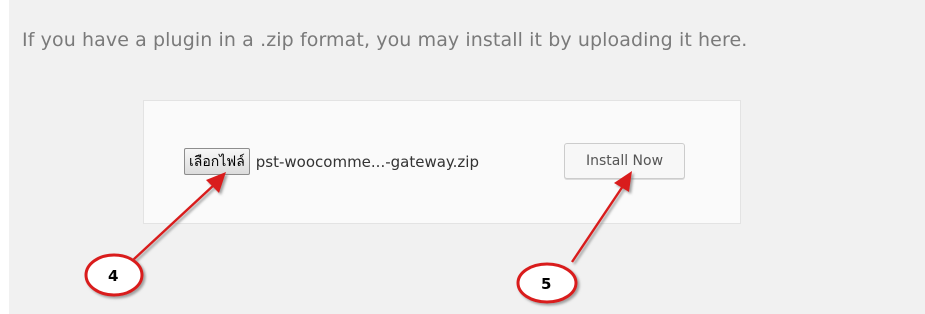  What do you see at coordinates (179, 216) in the screenshot?
I see `arrow-4-icon` at bounding box center [179, 216].